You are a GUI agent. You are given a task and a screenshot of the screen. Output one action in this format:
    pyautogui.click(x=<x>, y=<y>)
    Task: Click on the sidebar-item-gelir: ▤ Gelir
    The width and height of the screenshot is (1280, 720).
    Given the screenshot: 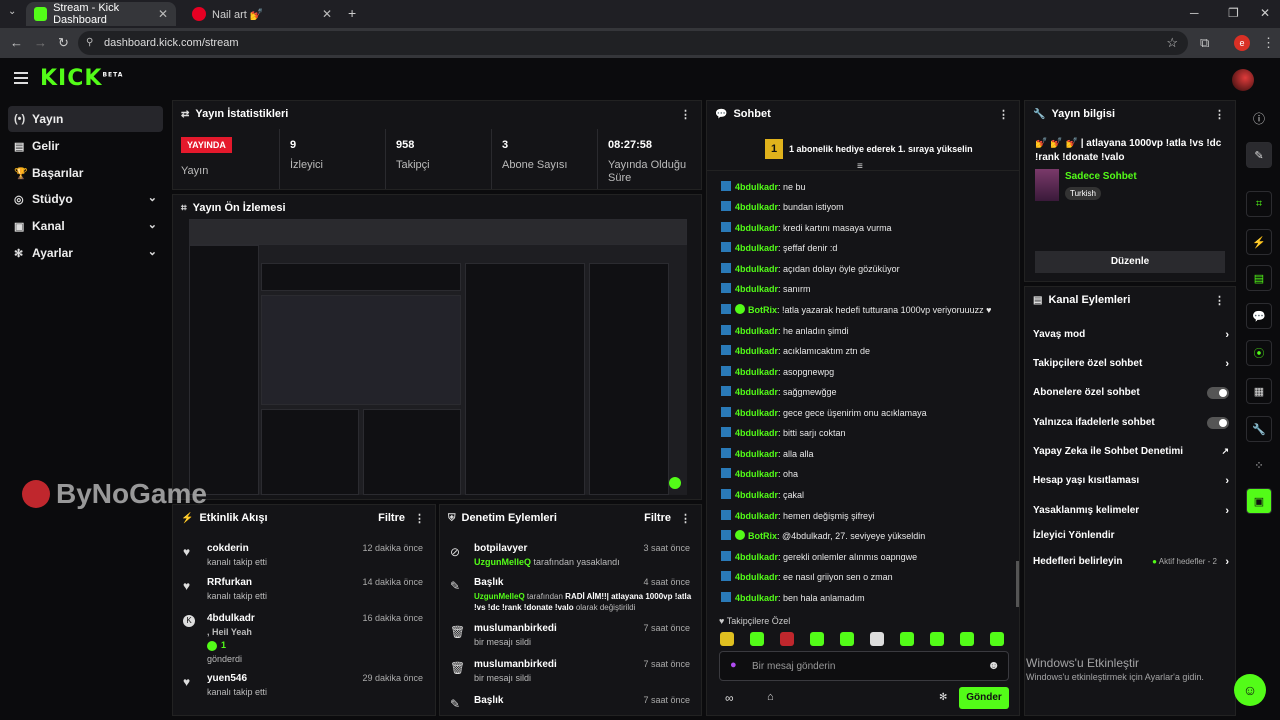 What is the action you would take?
    pyautogui.click(x=85, y=146)
    